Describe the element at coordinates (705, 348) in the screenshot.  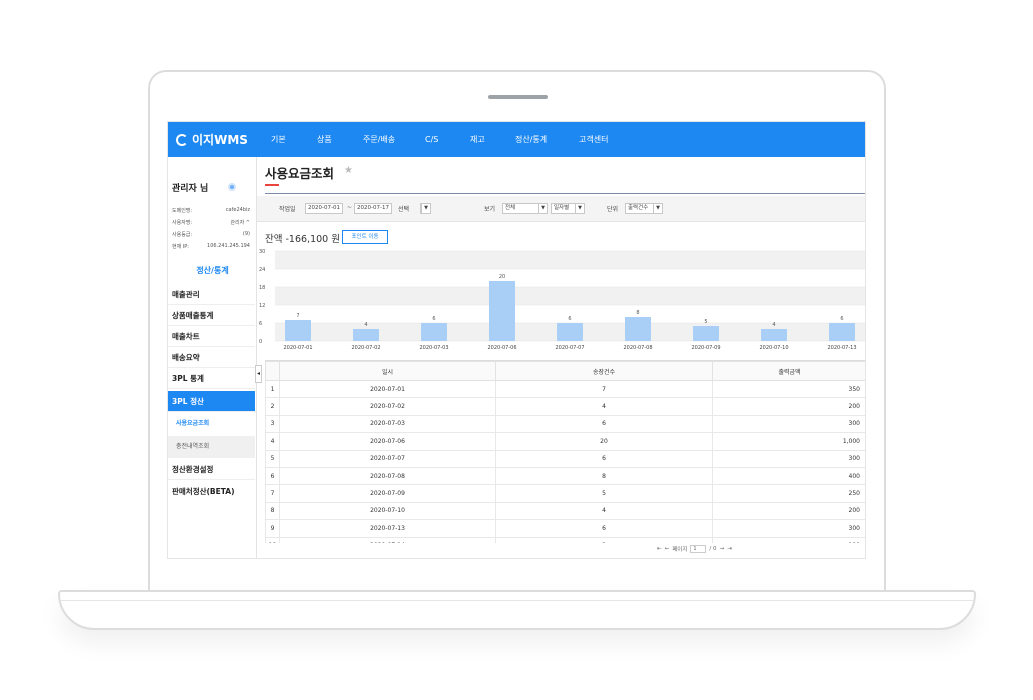
I see `x-tick-label: 2020-07-09` at that location.